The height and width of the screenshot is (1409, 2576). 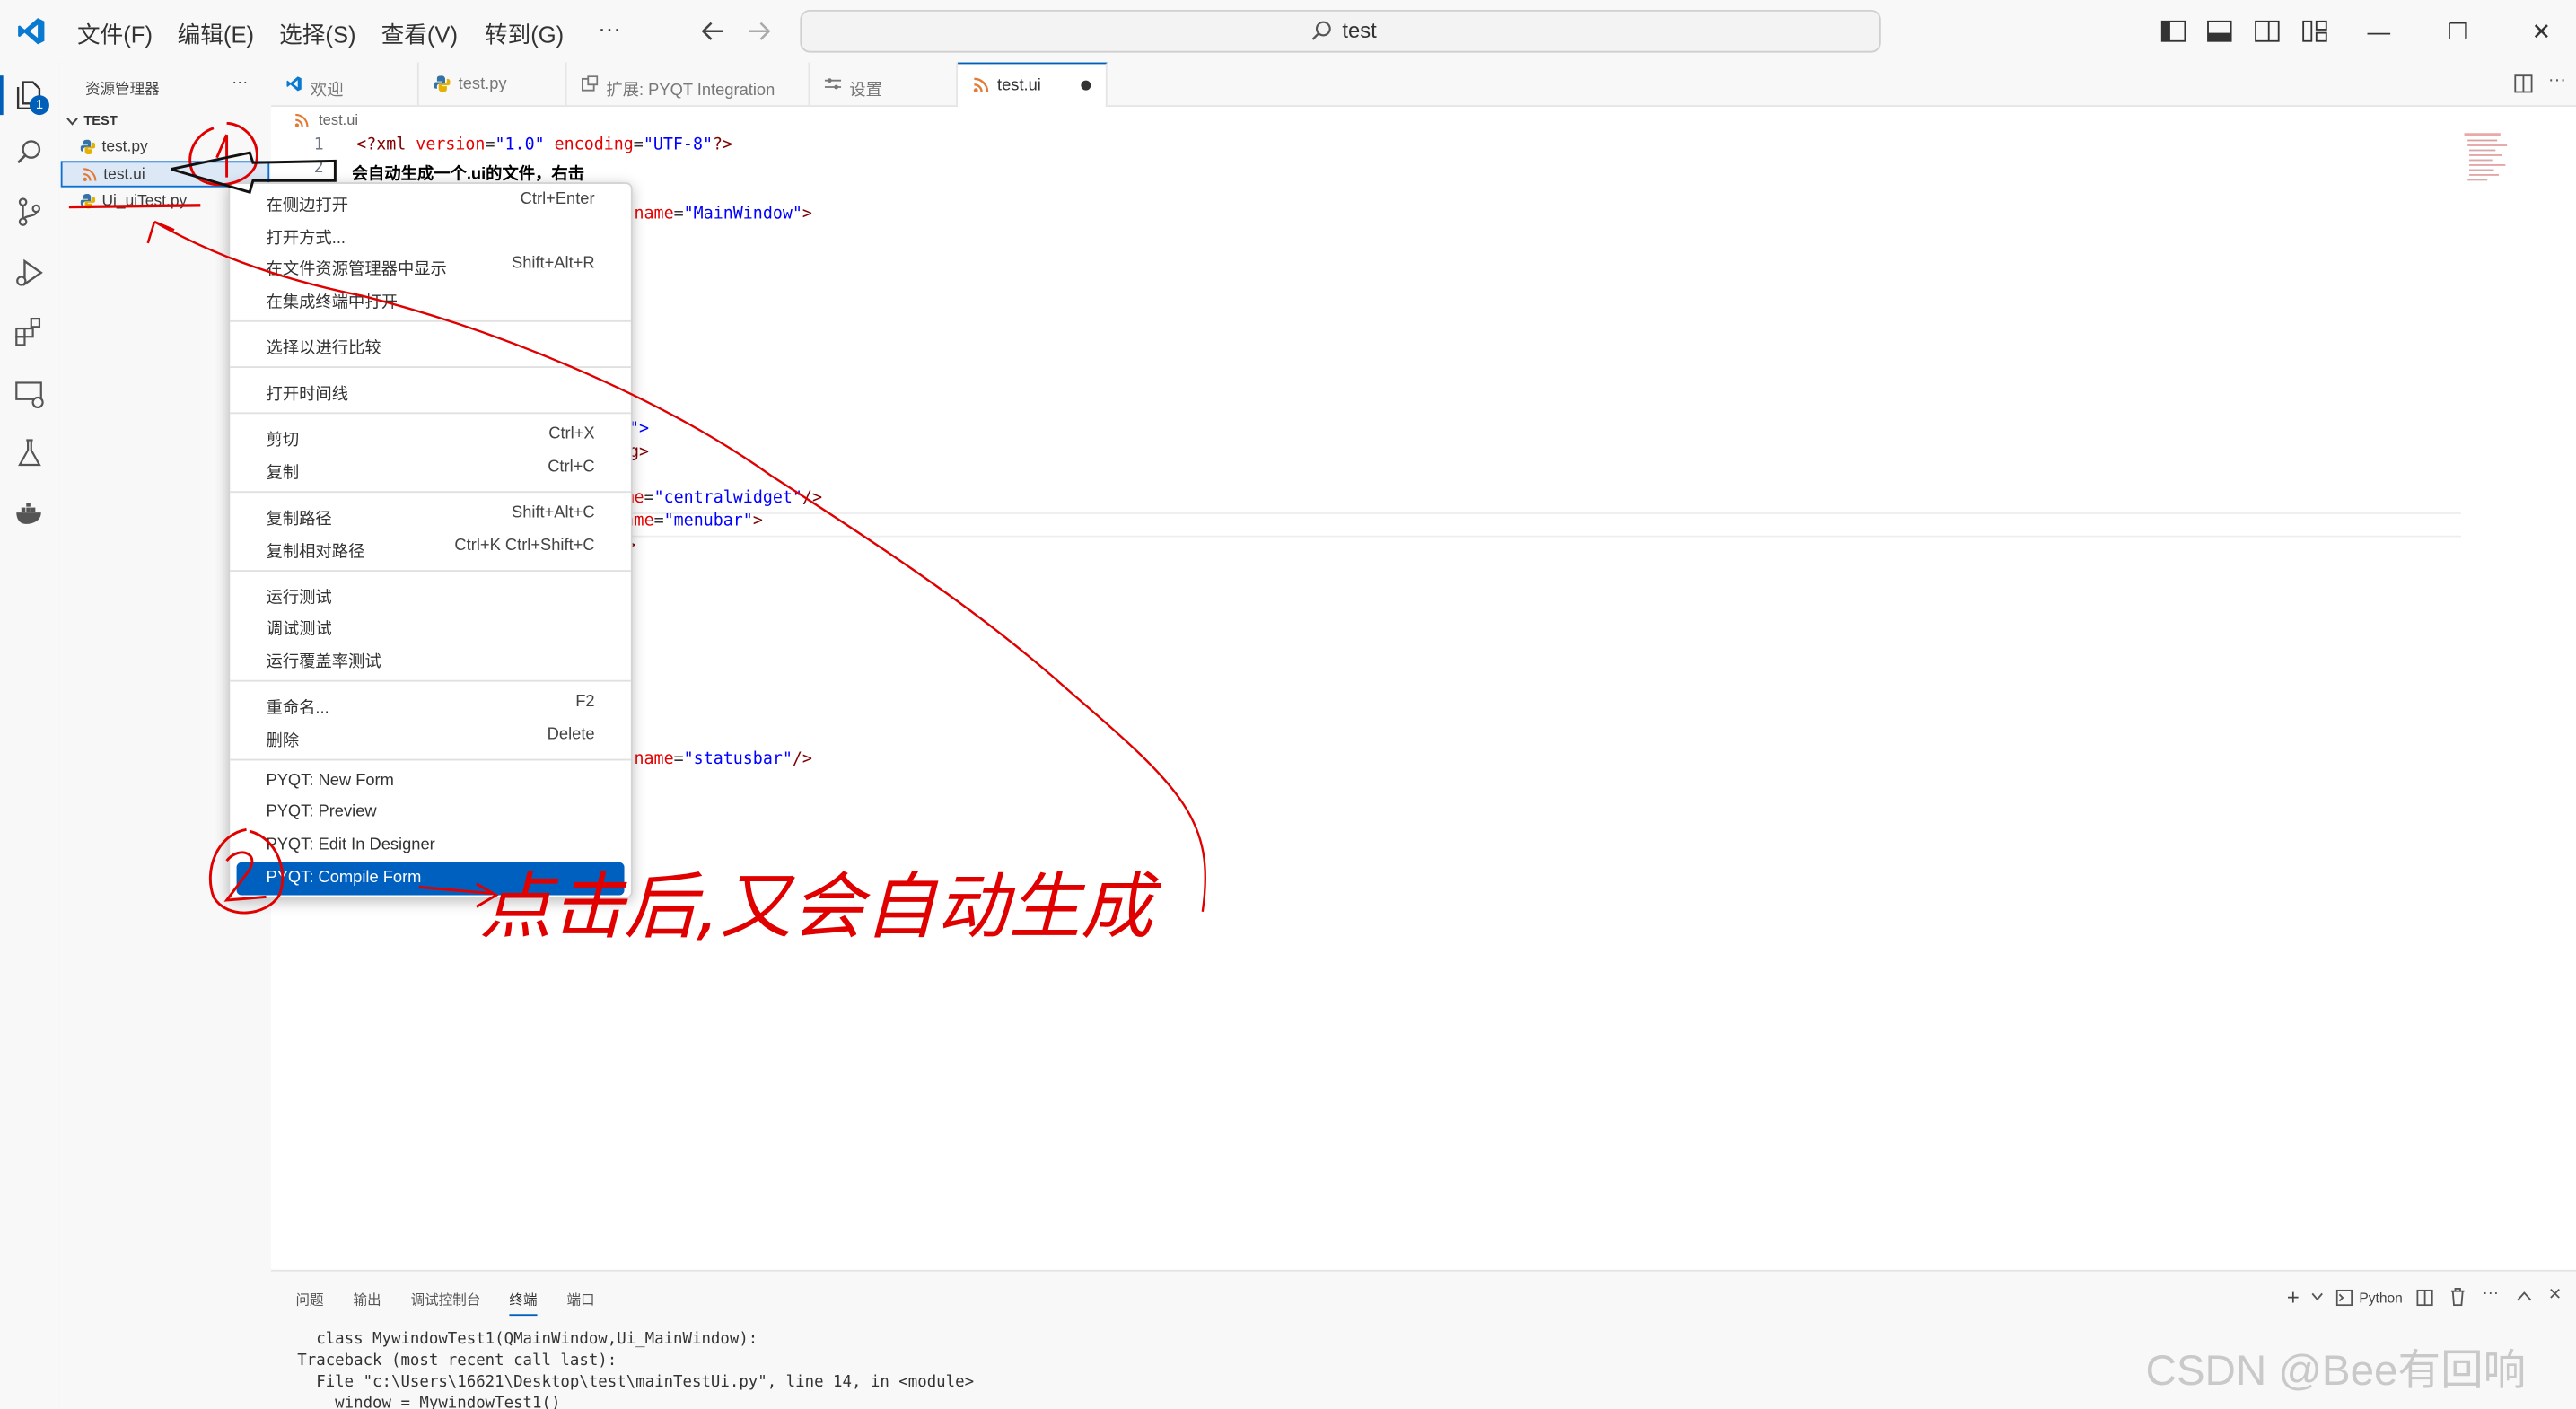 What do you see at coordinates (723, 759) in the screenshot?
I see `code-fragment-statusbar: name="statusbar"/>` at bounding box center [723, 759].